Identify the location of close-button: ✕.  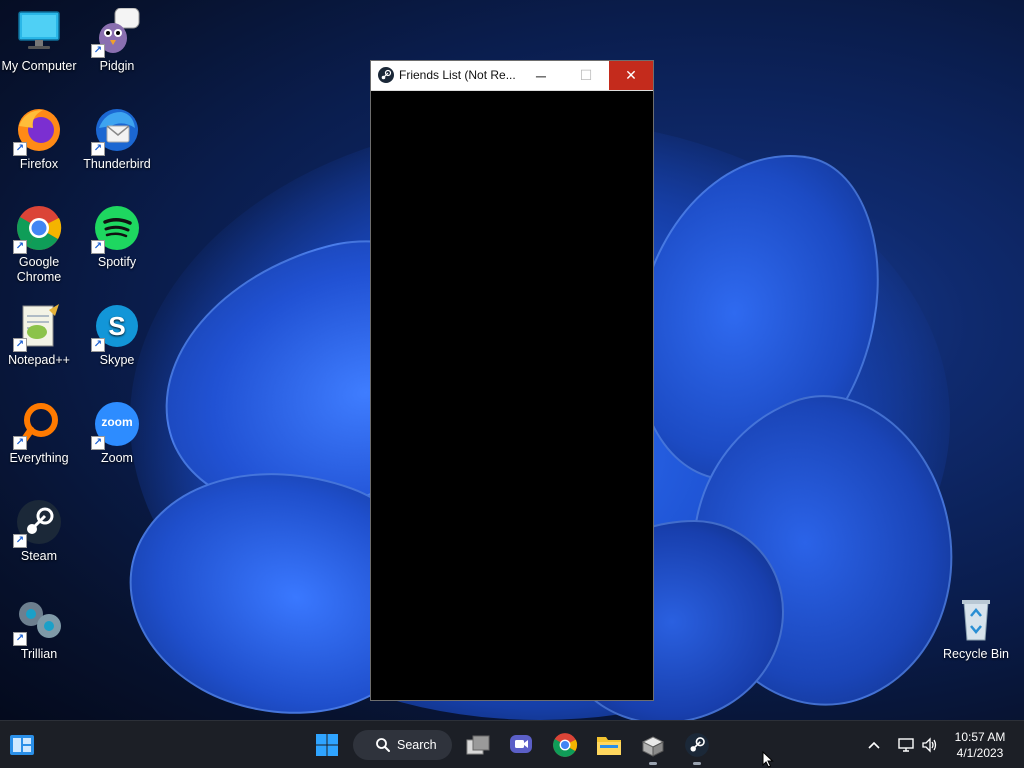
(631, 75).